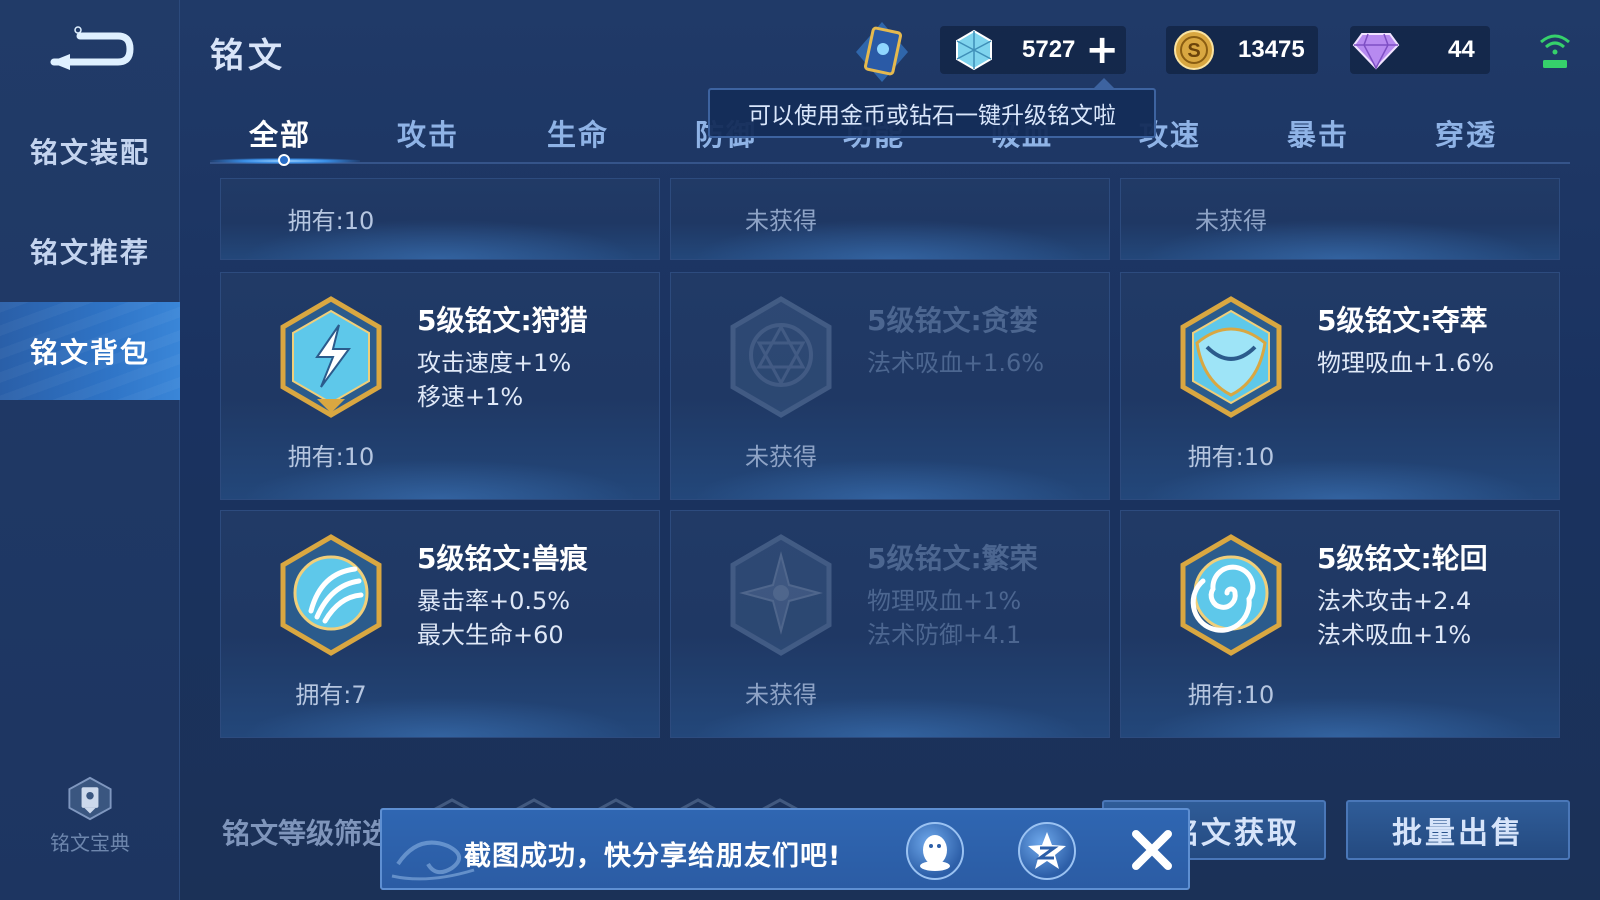  I want to click on share-qzone-button, so click(1047, 851).